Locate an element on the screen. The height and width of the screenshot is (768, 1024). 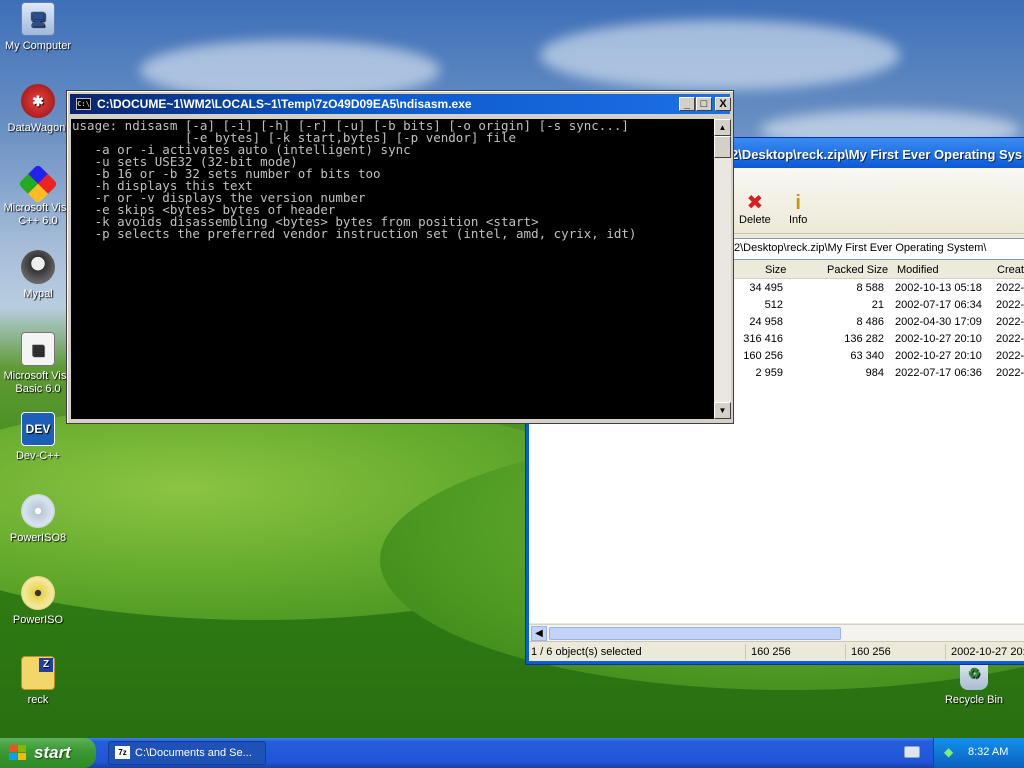
visual-cpp-icon is located at coordinates (38, 184).